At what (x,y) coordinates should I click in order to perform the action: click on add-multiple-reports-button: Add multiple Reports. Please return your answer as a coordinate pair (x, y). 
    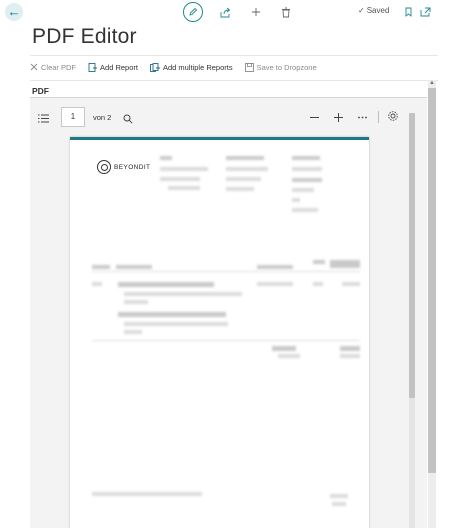
    Looking at the image, I should click on (191, 67).